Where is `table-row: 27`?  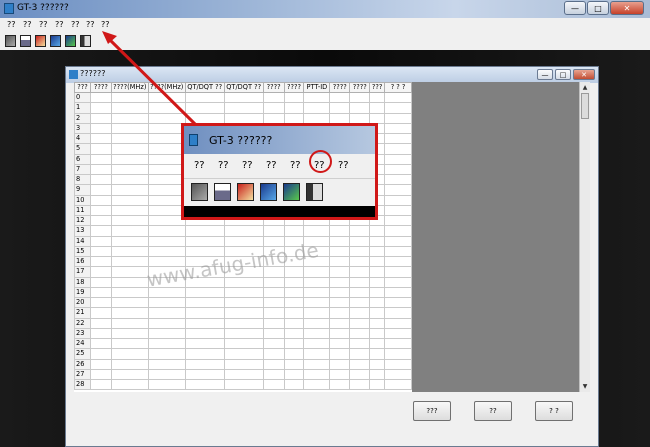 table-row: 27 is located at coordinates (243, 374).